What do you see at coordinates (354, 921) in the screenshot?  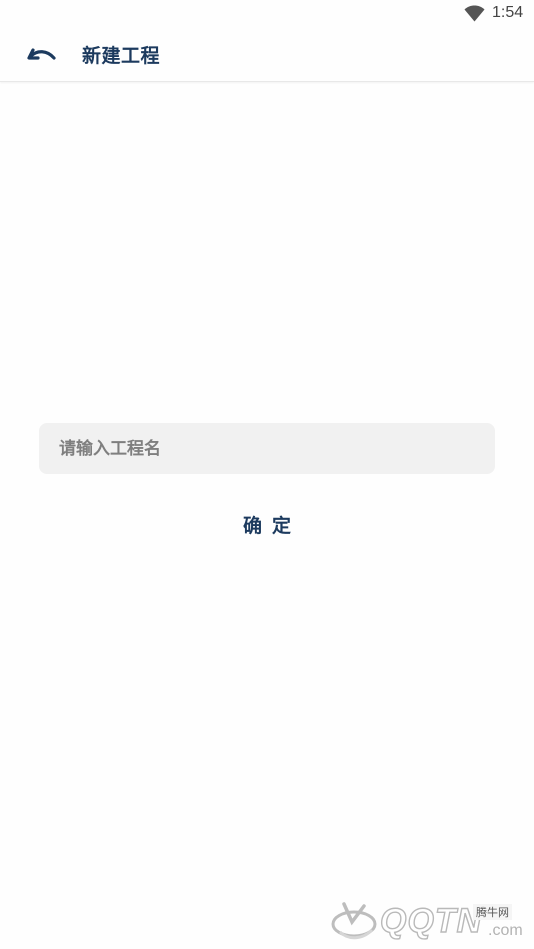 I see `watermark-logo-icon` at bounding box center [354, 921].